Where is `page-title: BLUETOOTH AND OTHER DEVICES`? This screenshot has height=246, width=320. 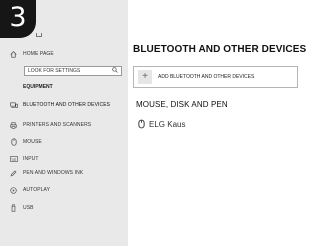 page-title: BLUETOOTH AND OTHER DEVICES is located at coordinates (220, 49).